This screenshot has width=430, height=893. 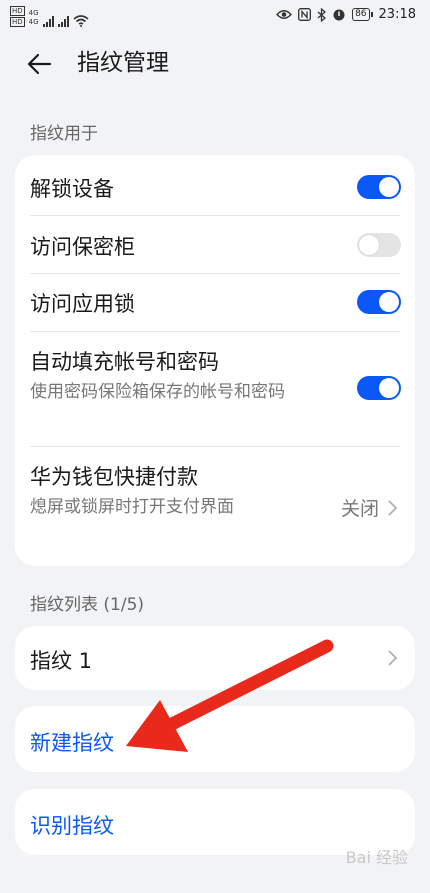 I want to click on fingerprint-list-card: 指纹 1, so click(x=215, y=658).